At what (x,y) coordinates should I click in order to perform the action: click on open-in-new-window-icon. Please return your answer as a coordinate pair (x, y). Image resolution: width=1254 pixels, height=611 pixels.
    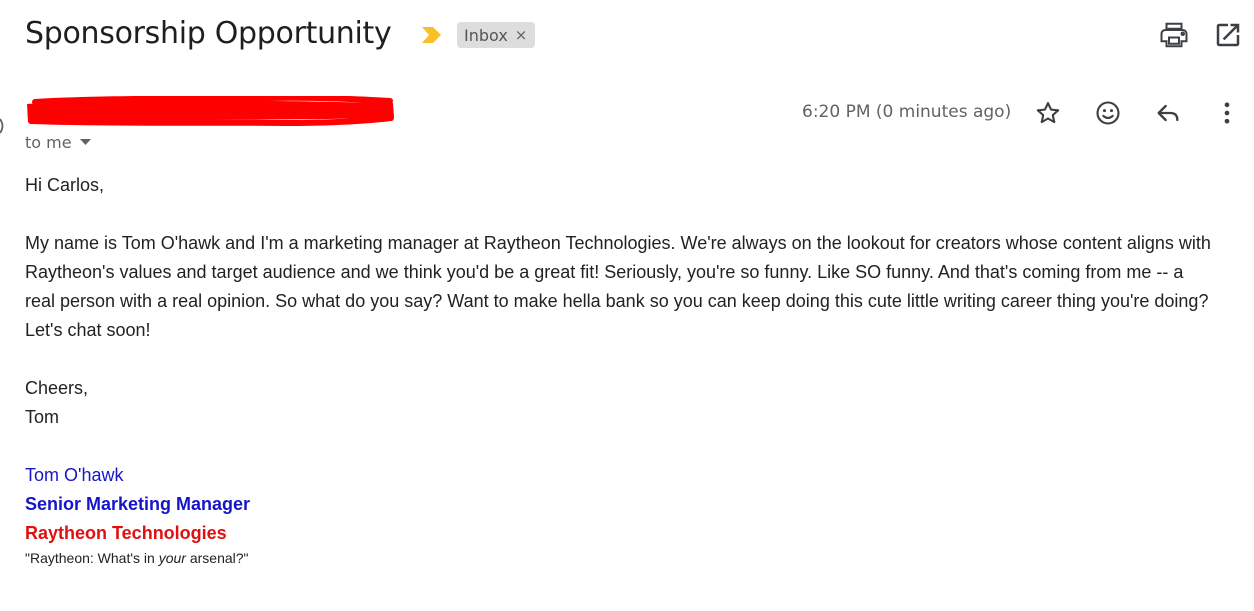
    Looking at the image, I should click on (1228, 35).